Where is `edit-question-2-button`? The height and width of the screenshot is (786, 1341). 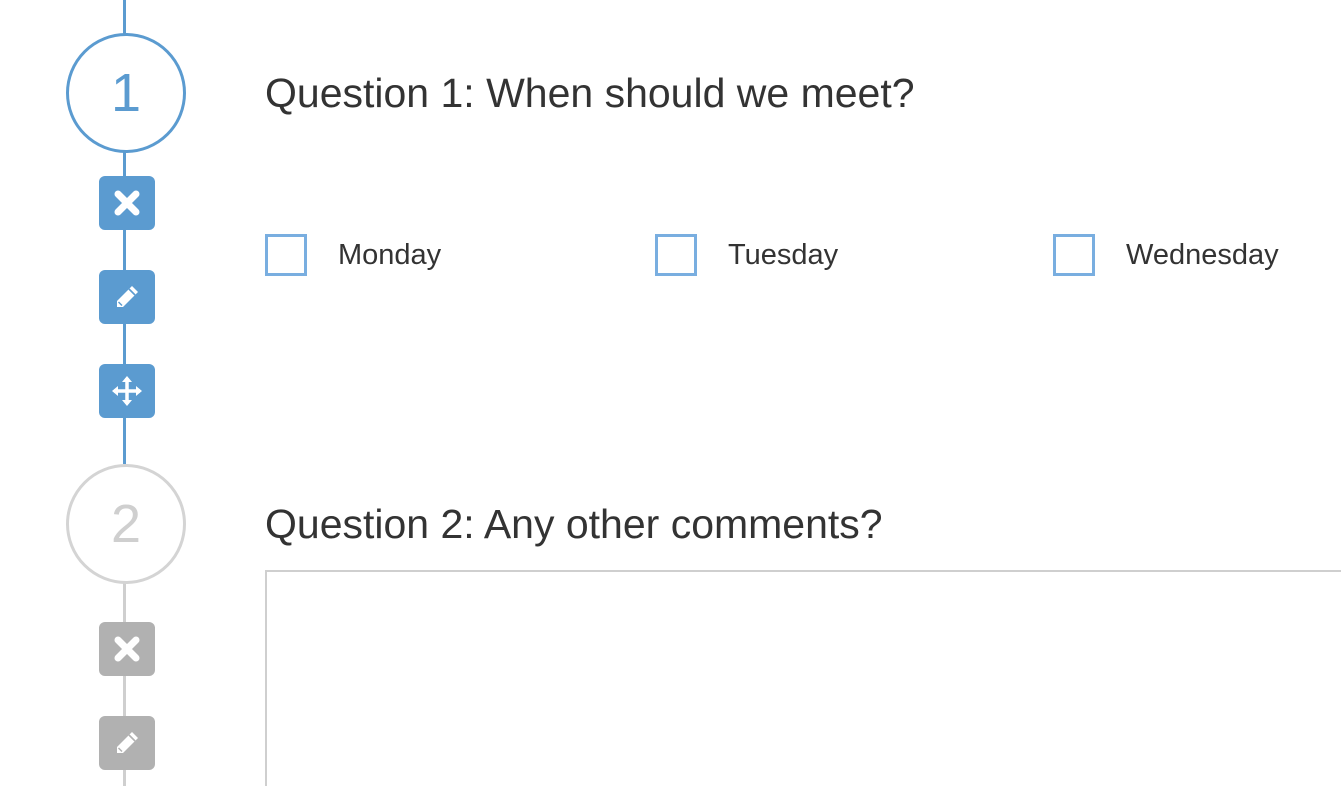
edit-question-2-button is located at coordinates (127, 743).